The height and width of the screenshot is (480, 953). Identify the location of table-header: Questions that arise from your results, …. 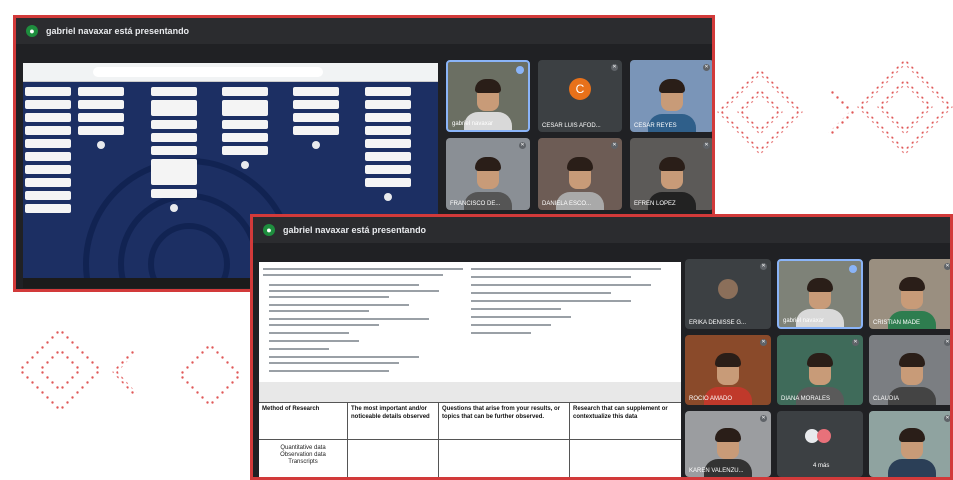
(501, 413).